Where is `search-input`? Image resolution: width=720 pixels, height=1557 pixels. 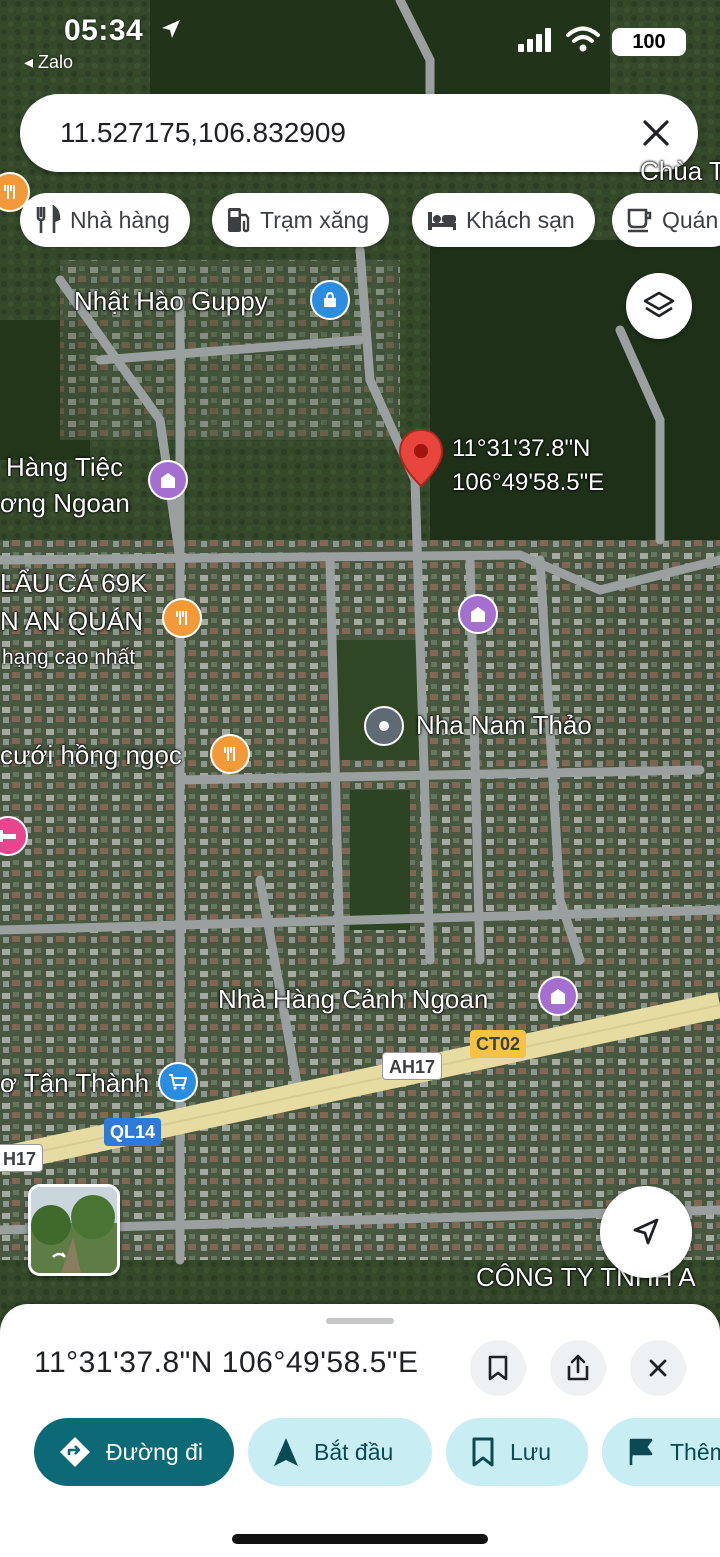 search-input is located at coordinates (340, 133).